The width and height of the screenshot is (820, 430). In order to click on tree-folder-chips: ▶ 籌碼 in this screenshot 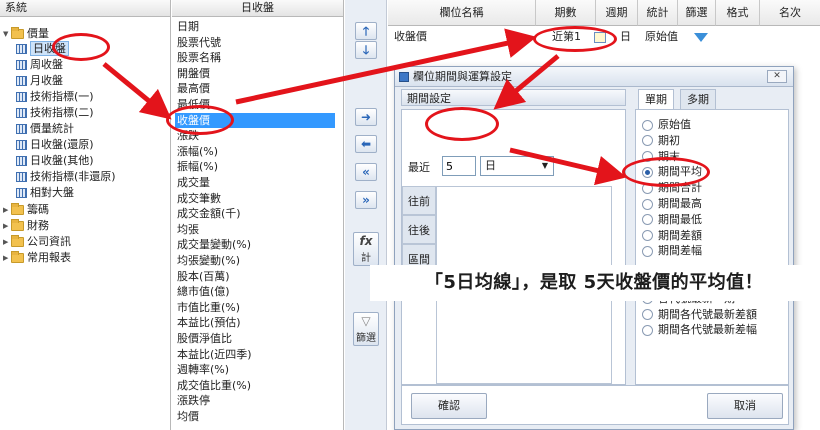, I will do `click(26, 209)`.